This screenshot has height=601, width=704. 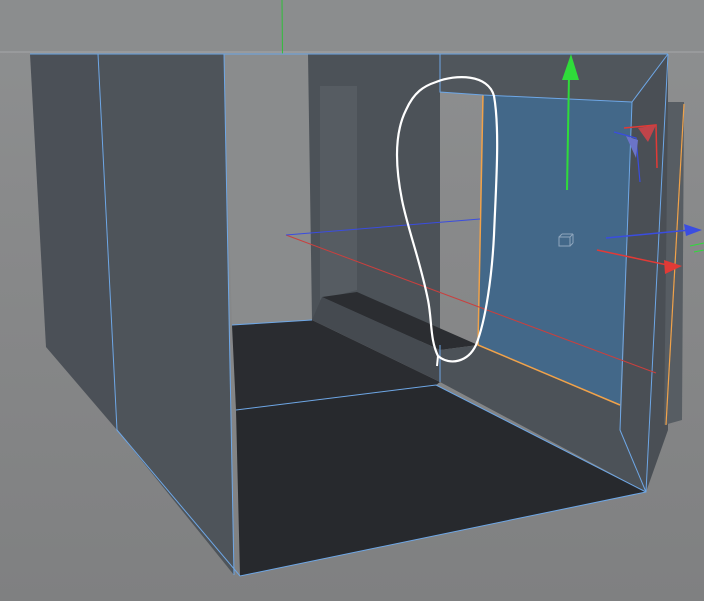 What do you see at coordinates (352, 26) in the screenshot?
I see `viewport-background-top` at bounding box center [352, 26].